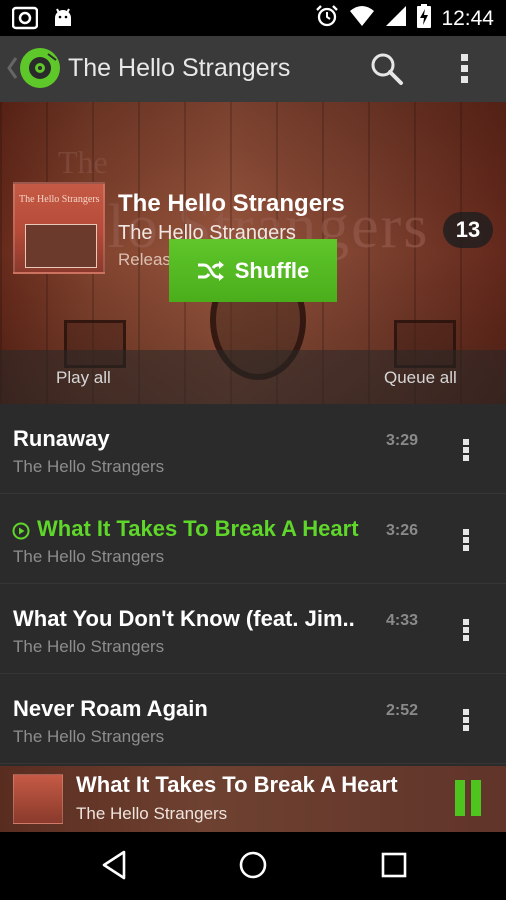 The image size is (506, 900). Describe the element at coordinates (114, 867) in the screenshot. I see `back-triangle-icon` at that location.